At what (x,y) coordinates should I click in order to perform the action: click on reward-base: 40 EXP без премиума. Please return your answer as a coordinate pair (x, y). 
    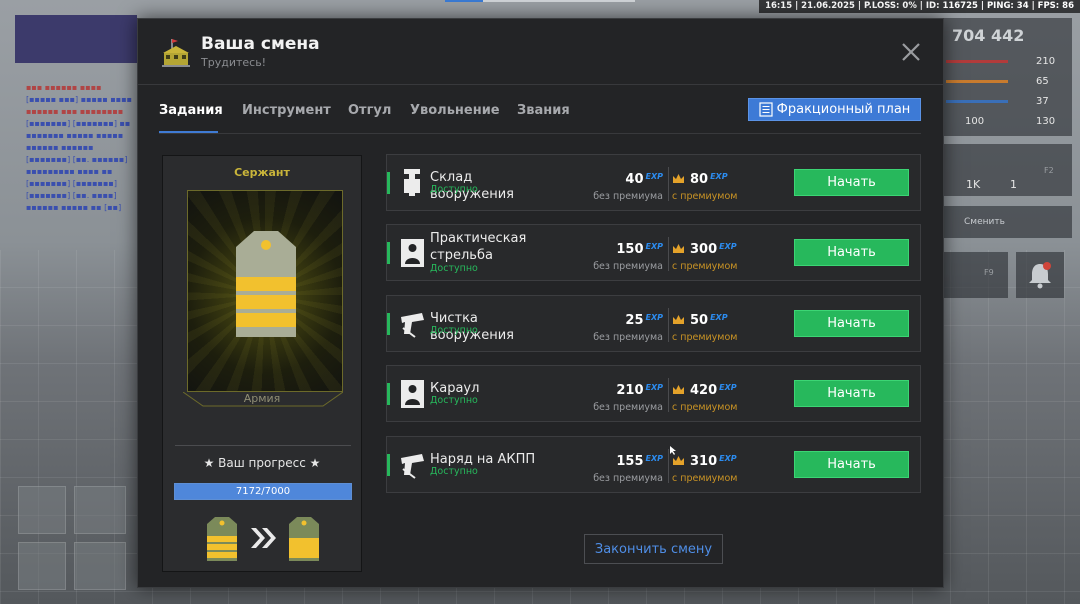
    Looking at the image, I should click on (628, 185).